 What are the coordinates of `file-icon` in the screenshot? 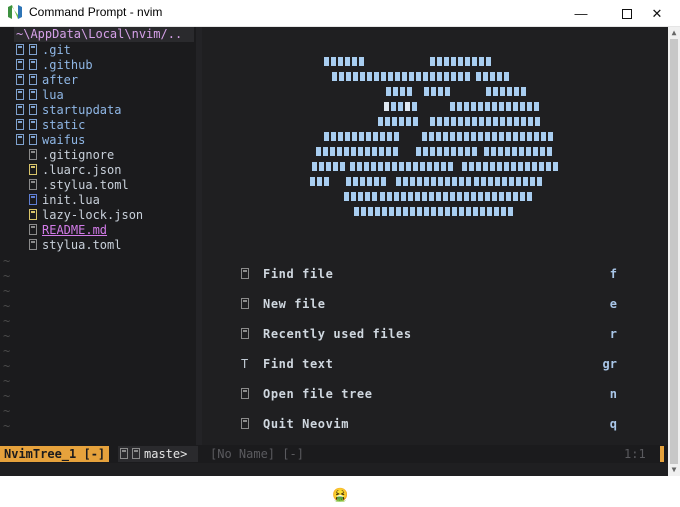 It's located at (33, 199).